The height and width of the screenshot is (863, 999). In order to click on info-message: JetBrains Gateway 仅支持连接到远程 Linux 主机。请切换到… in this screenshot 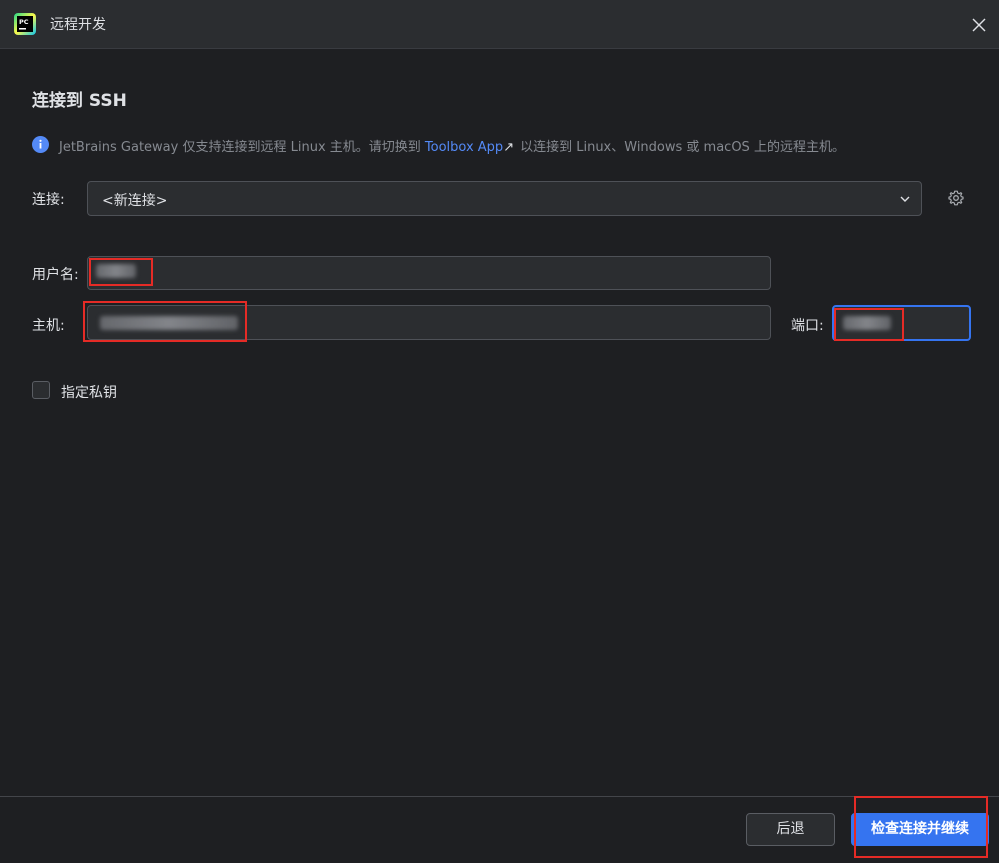, I will do `click(452, 145)`.